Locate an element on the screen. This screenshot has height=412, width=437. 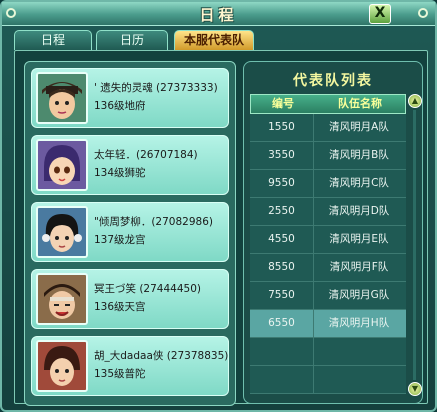
member-card: ' 遗失的灵魂 (27373333) 136级地府 is located at coordinates (130, 98).